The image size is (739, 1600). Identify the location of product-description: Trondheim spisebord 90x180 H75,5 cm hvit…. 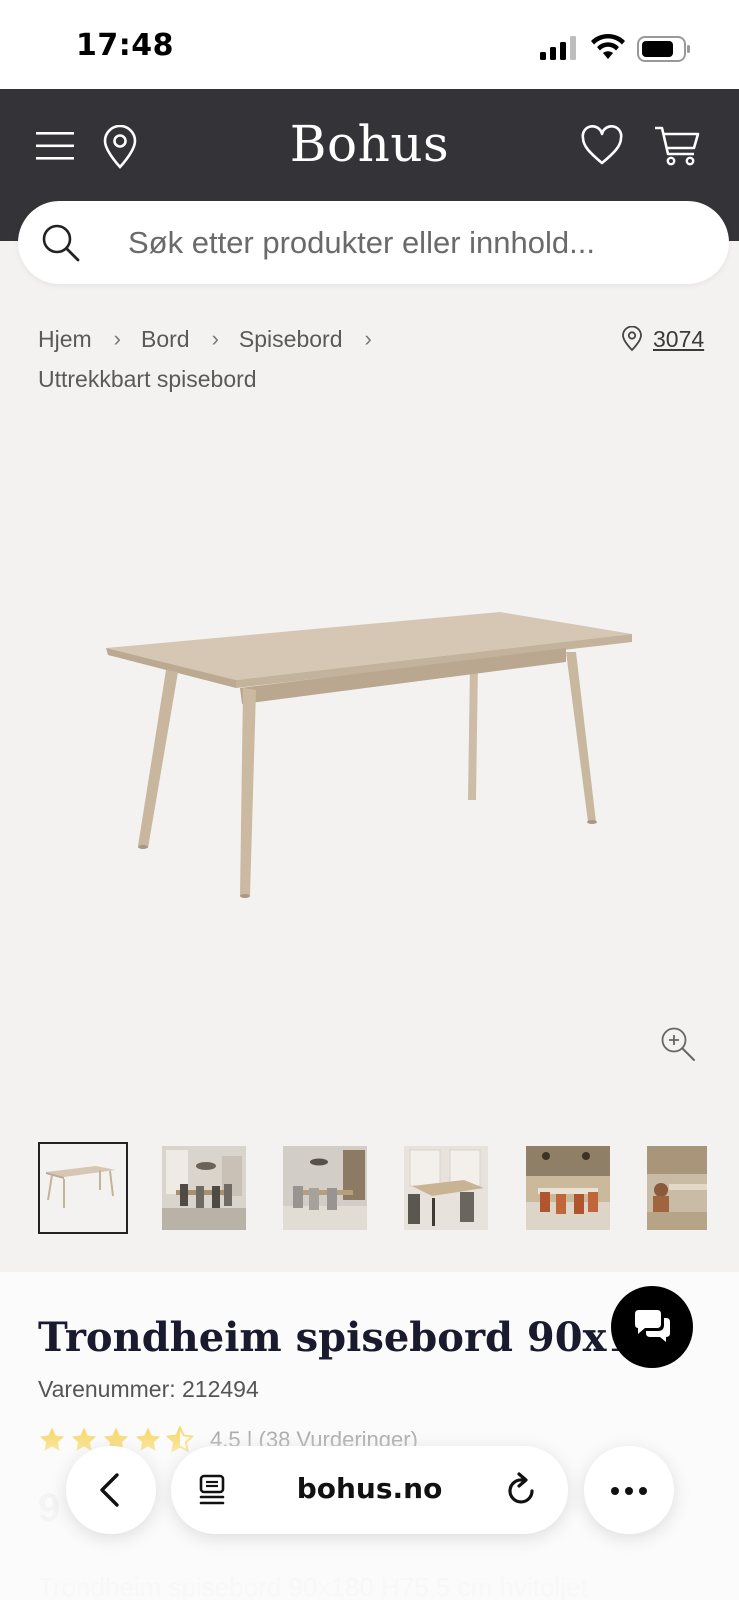
(313, 1586).